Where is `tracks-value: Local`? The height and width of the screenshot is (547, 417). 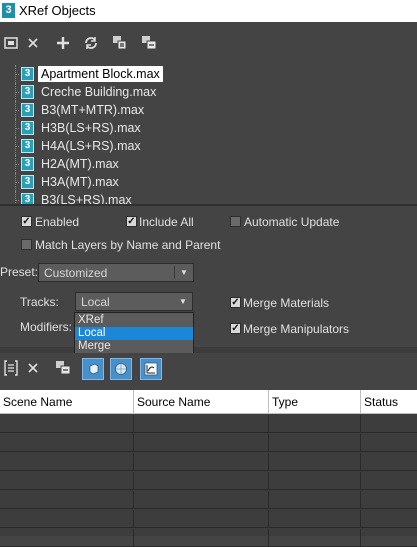
tracks-value: Local is located at coordinates (95, 302).